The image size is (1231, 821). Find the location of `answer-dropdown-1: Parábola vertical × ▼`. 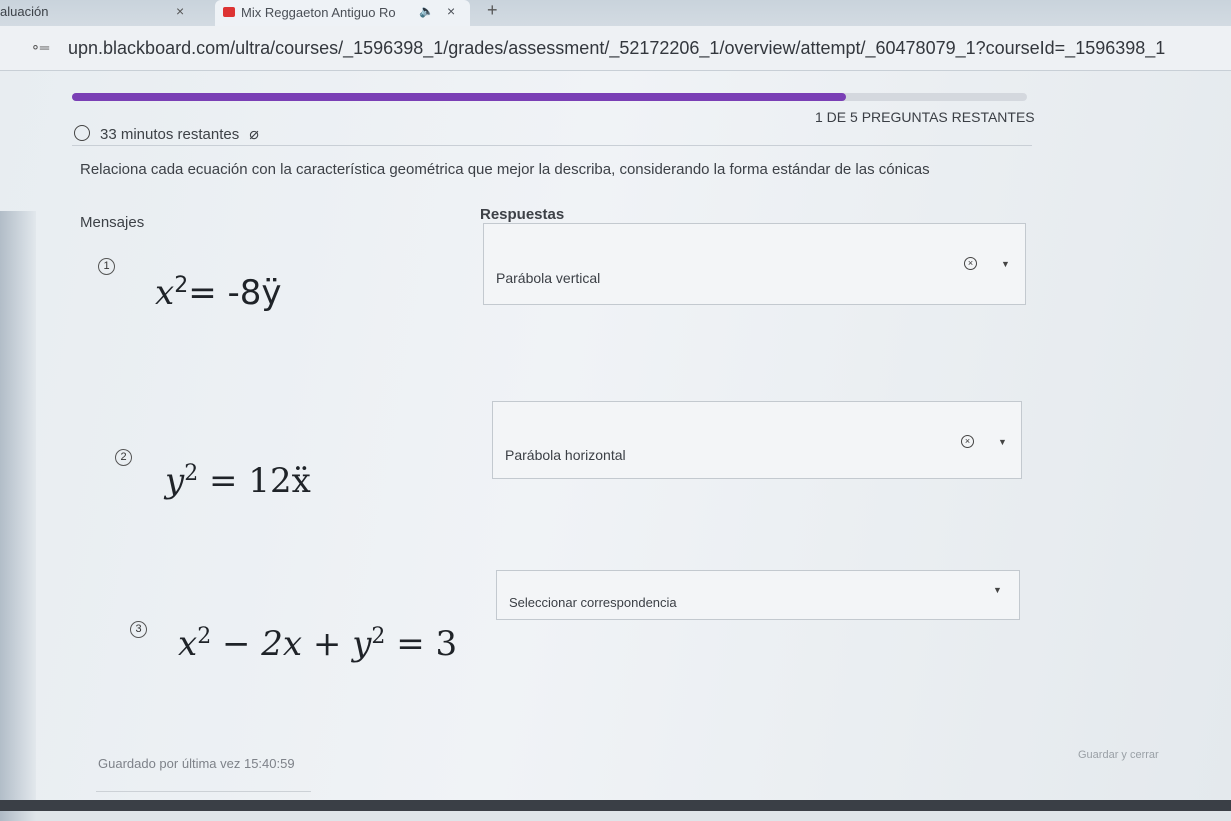

answer-dropdown-1: Parábola vertical × ▼ is located at coordinates (754, 264).